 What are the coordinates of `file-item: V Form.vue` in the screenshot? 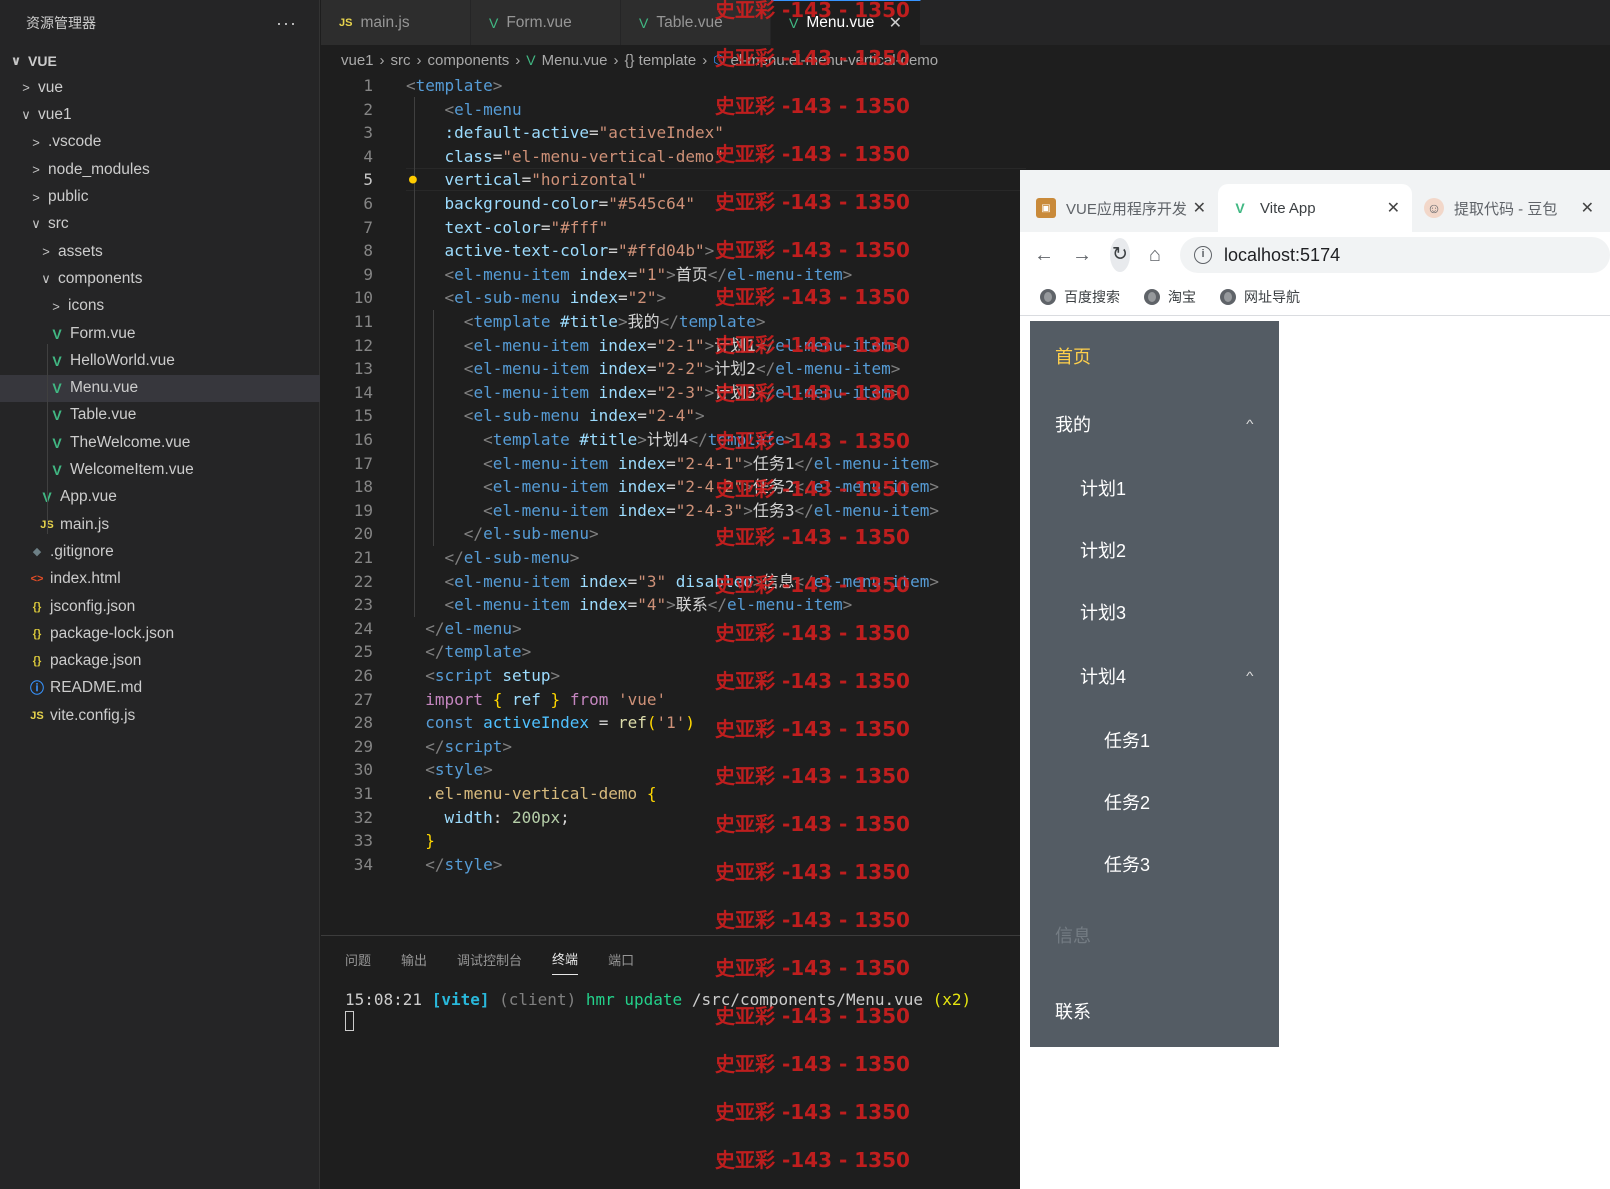 It's located at (160, 333).